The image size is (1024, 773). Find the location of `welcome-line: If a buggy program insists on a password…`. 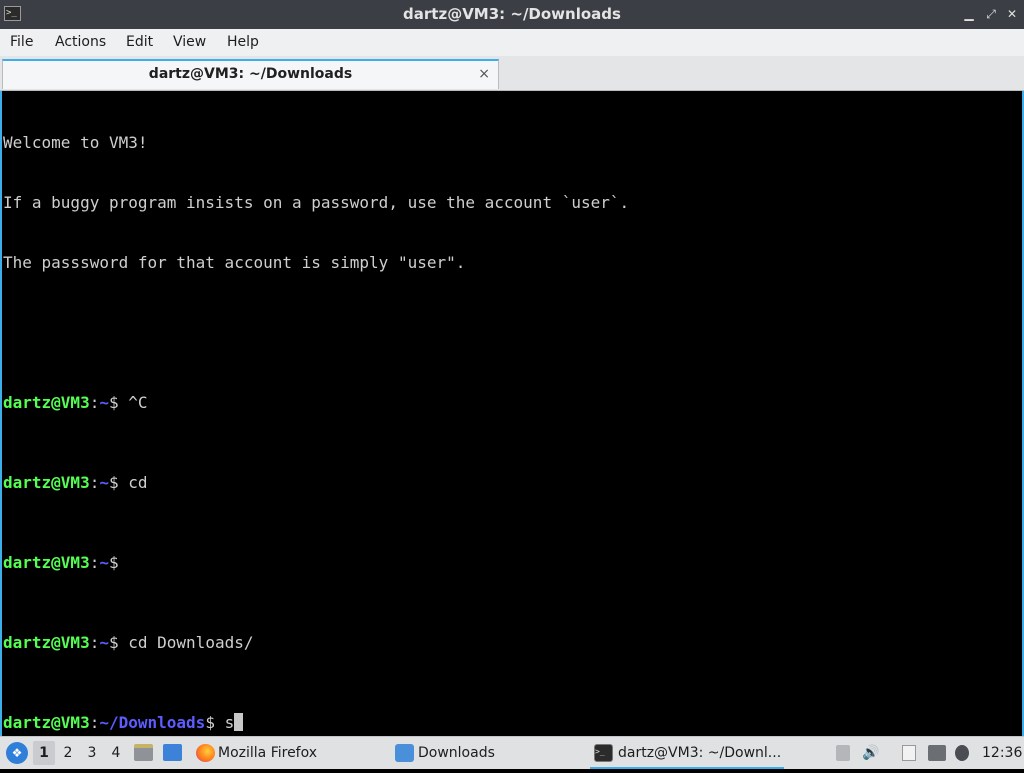

welcome-line: If a buggy program insists on a password… is located at coordinates (316, 202).